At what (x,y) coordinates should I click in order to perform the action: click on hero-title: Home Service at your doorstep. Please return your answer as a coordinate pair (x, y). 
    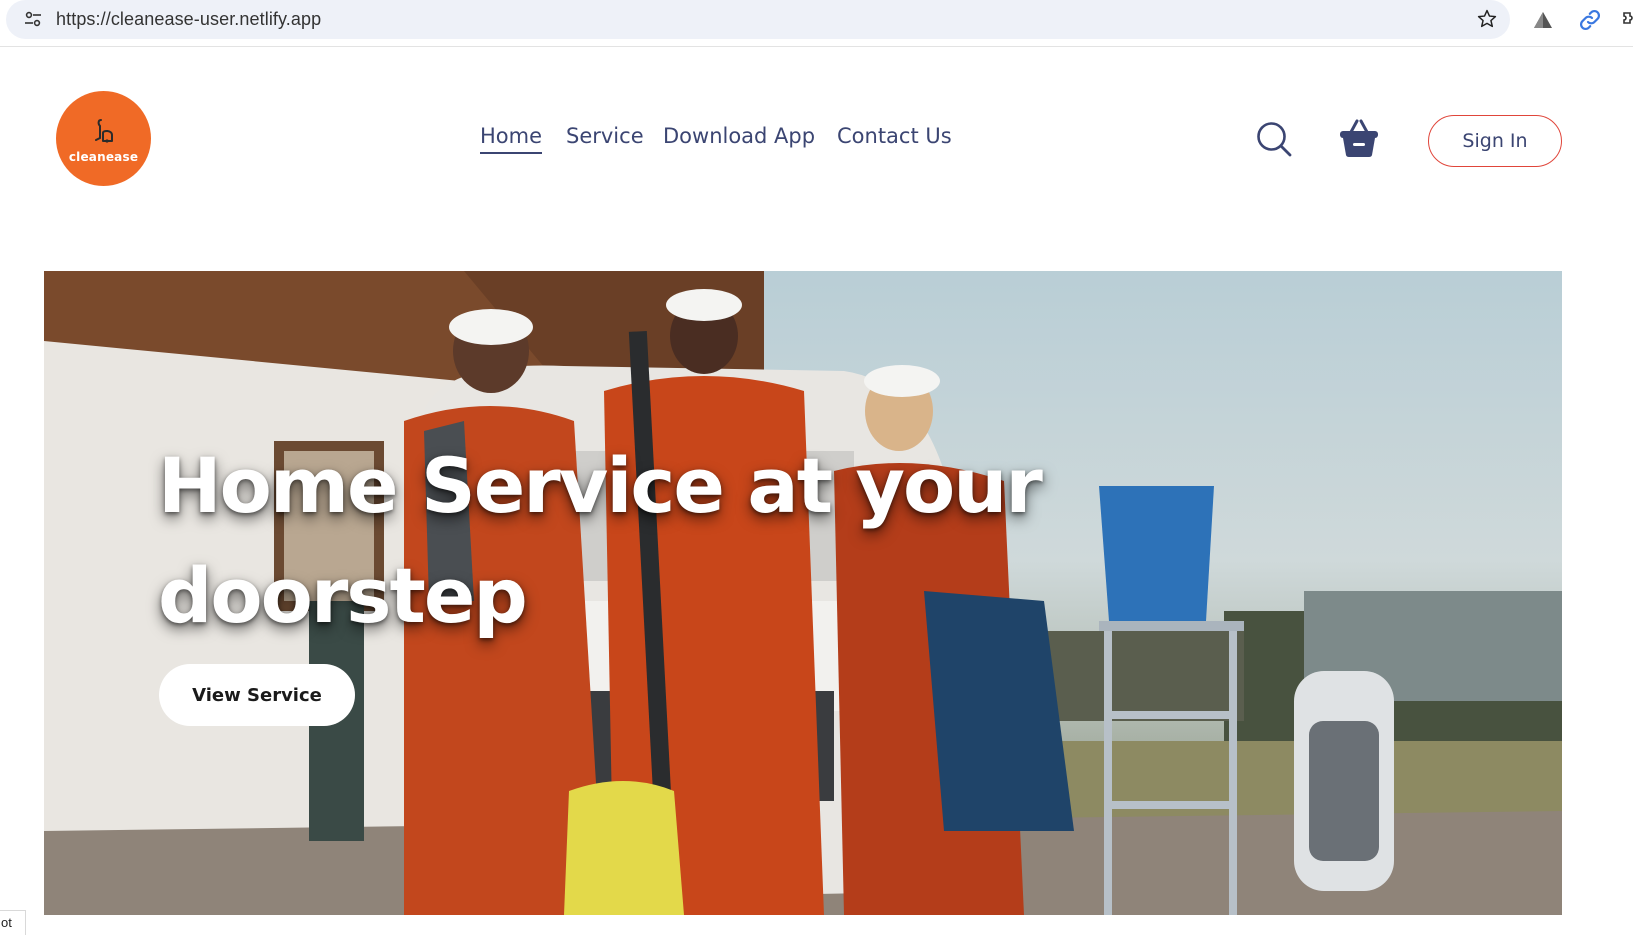
    Looking at the image, I should click on (600, 540).